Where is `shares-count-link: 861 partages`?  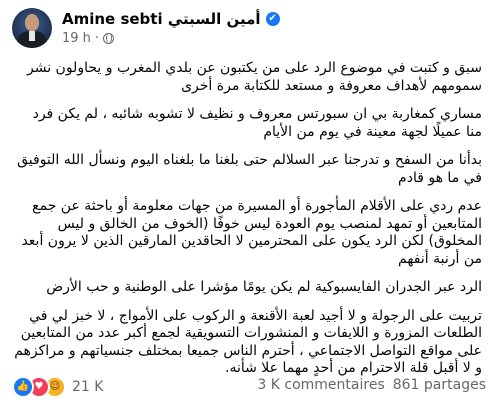 shares-count-link: 861 partages is located at coordinates (439, 385).